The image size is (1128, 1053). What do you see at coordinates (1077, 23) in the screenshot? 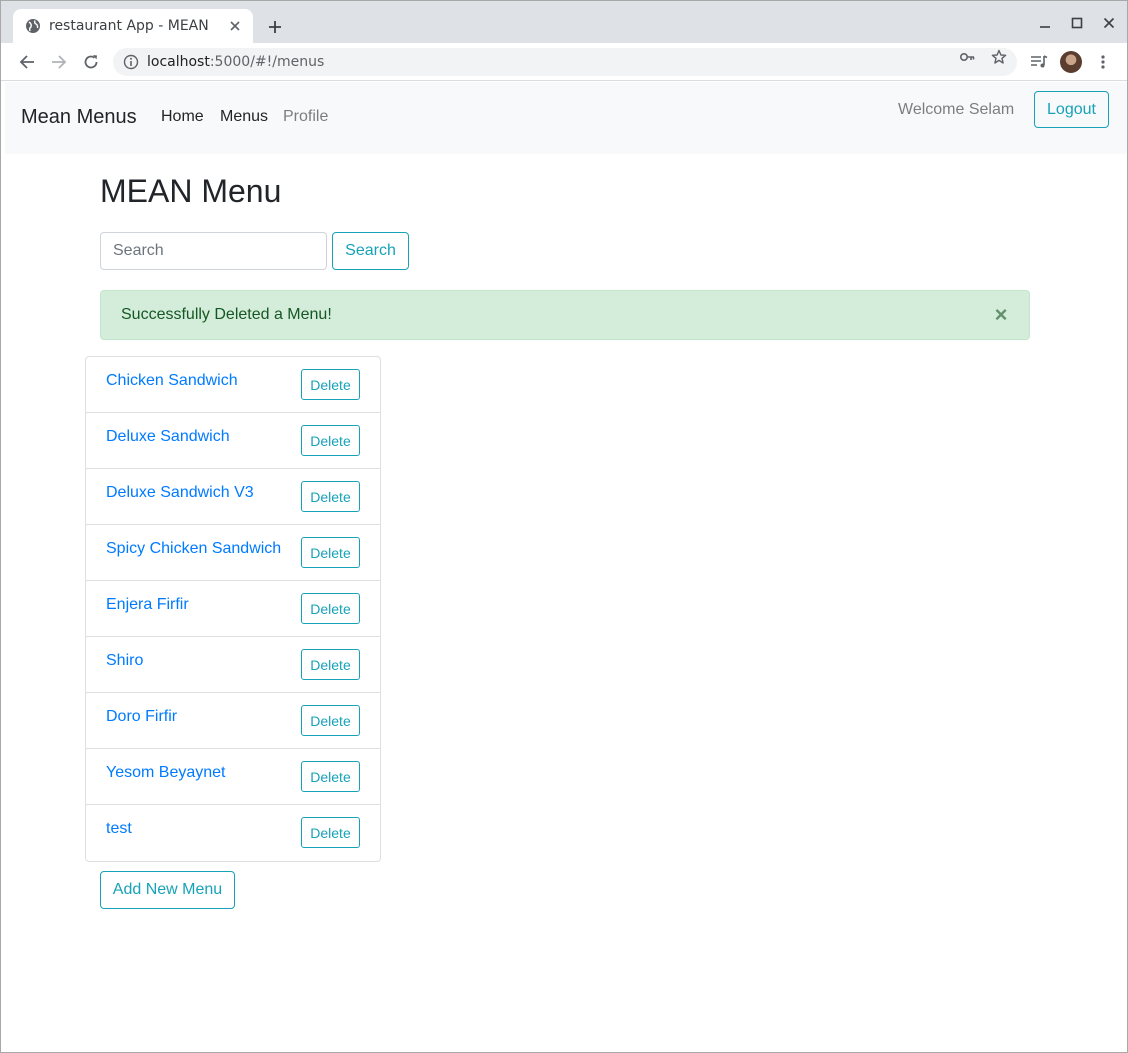
I see `maximize-icon` at bounding box center [1077, 23].